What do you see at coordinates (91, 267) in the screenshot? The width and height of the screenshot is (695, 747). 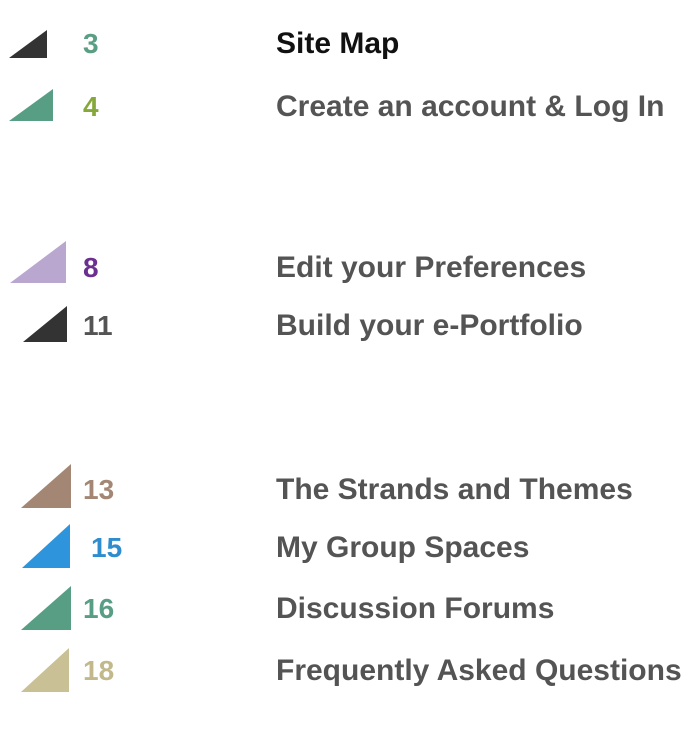 I see `page-number: 8` at bounding box center [91, 267].